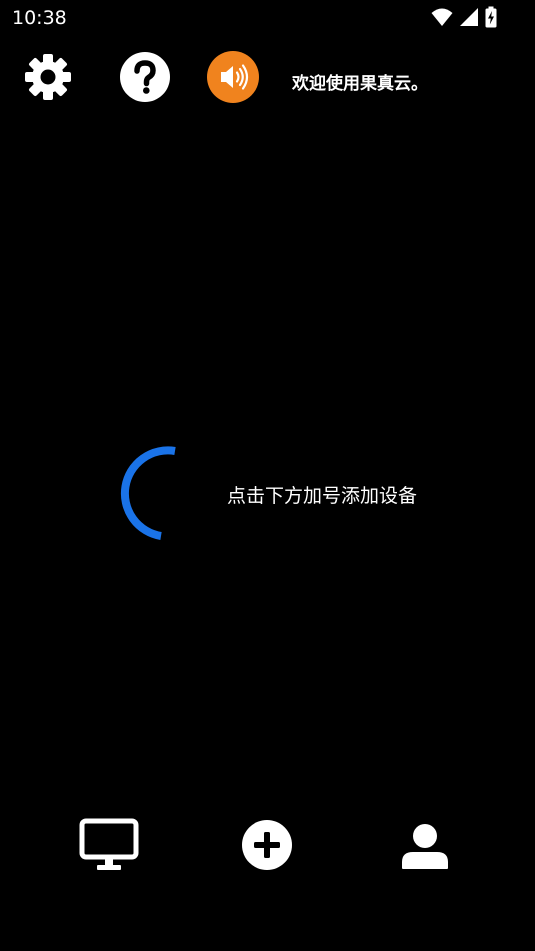  I want to click on settings-button, so click(48, 79).